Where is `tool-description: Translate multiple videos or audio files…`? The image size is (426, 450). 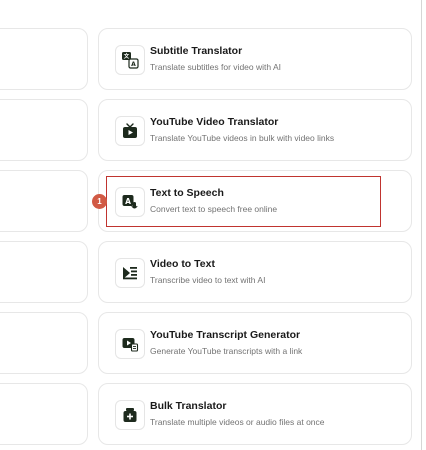 tool-description: Translate multiple videos or audio files… is located at coordinates (237, 422).